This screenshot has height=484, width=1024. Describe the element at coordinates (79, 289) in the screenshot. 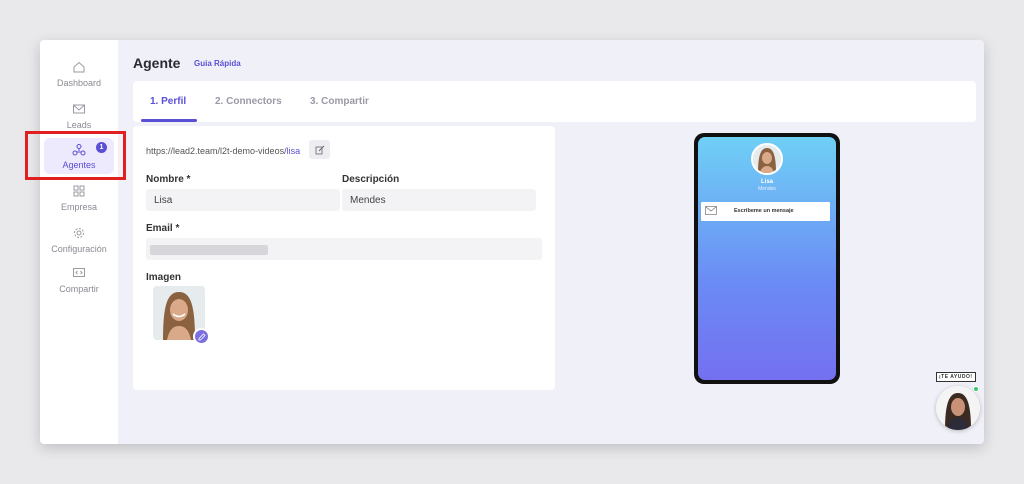

I see `sidebar-item-label: Compartir` at that location.